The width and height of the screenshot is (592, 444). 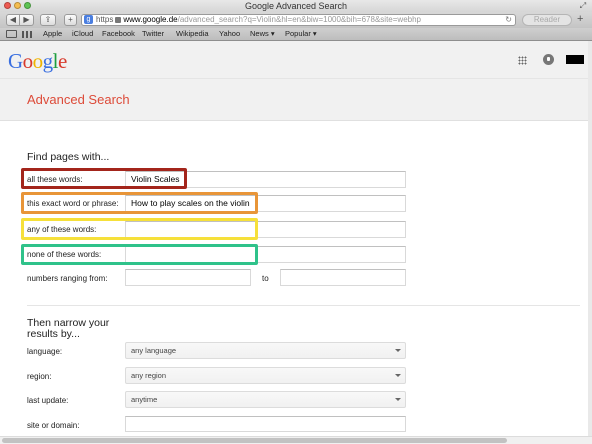 I want to click on account-button, so click(x=575, y=59).